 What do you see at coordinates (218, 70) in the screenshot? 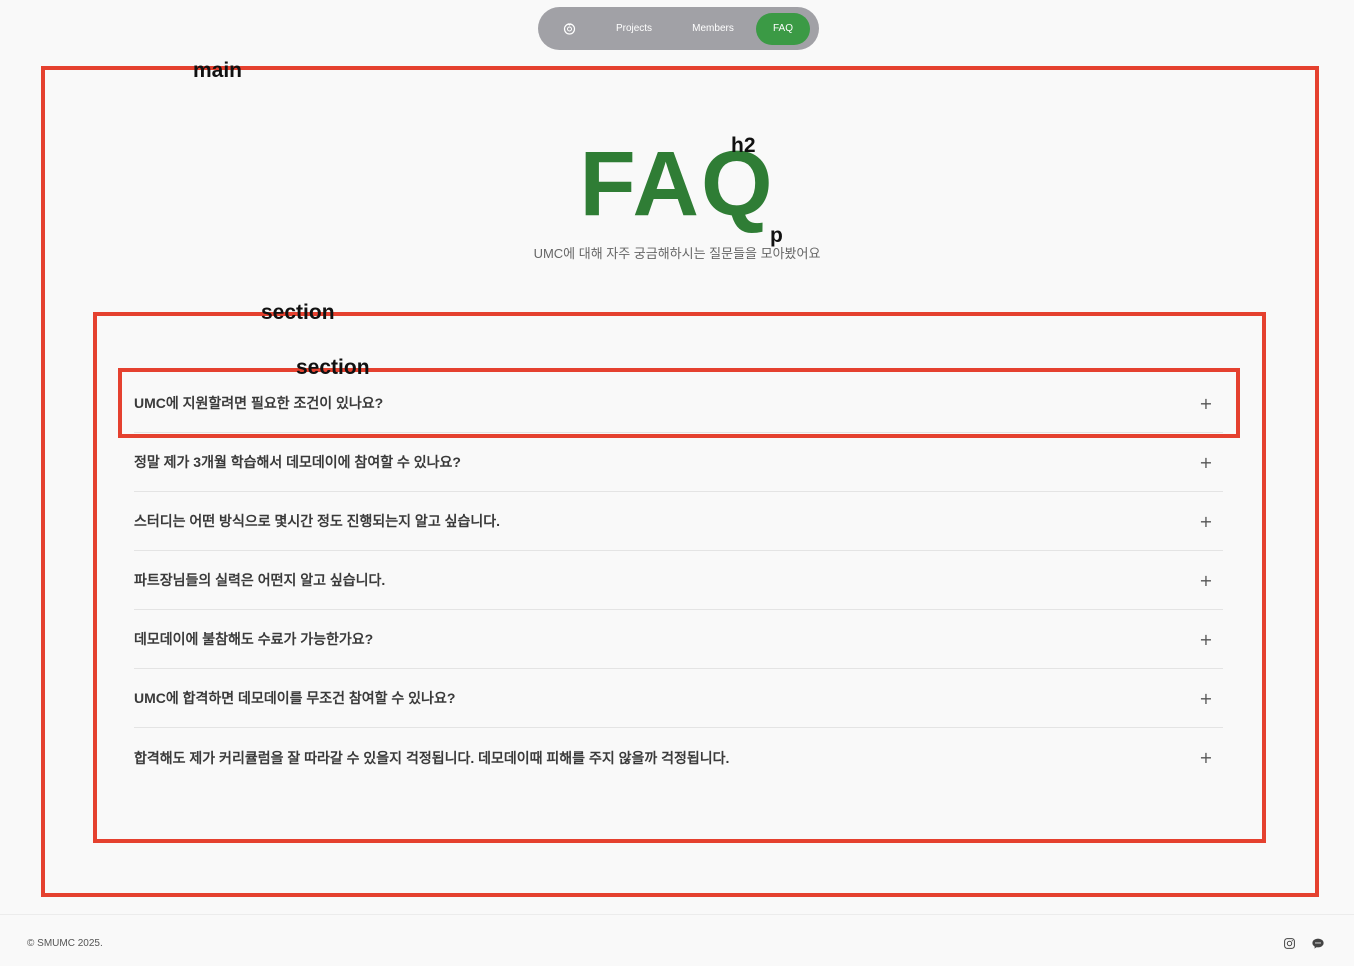
I see `main-annotation-label: main` at bounding box center [218, 70].